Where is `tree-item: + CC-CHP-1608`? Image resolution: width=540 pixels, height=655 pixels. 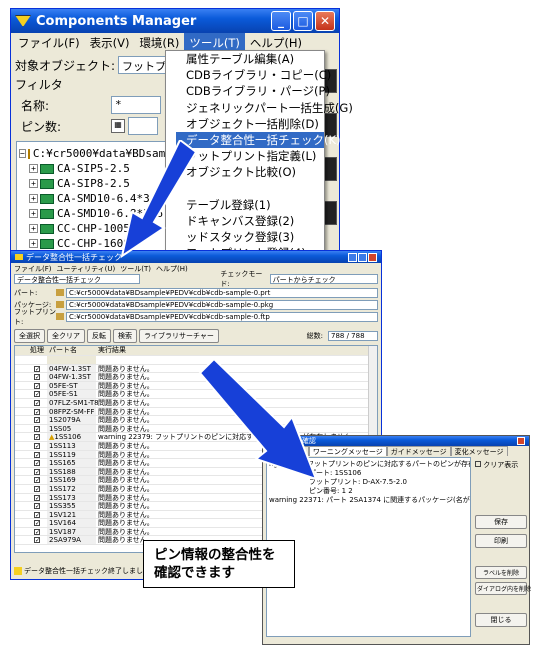
tree-item: + CC-CHP-1608 is located at coordinates (96, 243).